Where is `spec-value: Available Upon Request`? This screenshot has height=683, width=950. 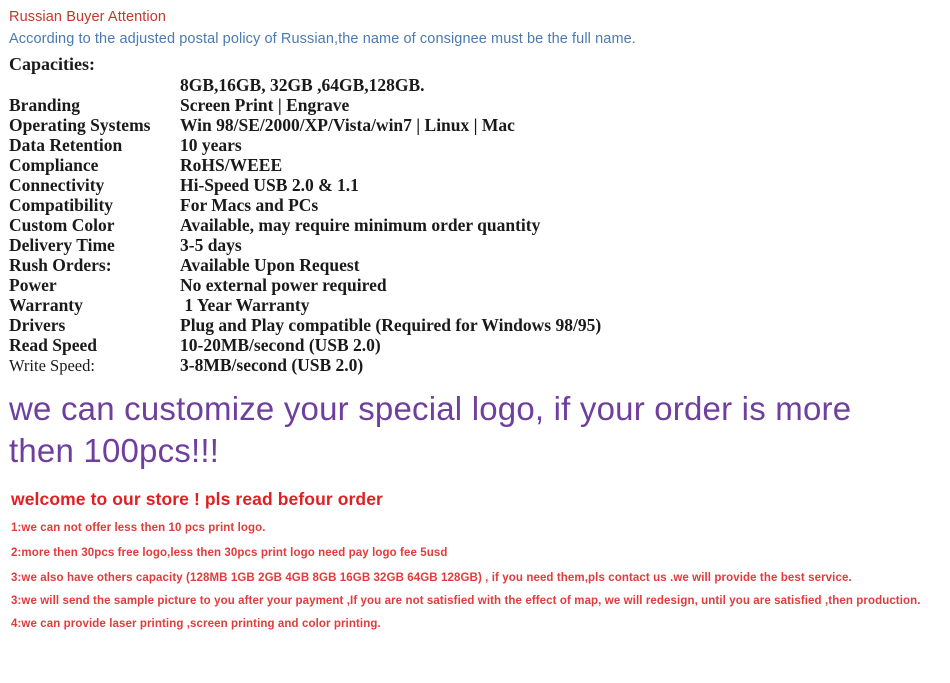
spec-value: Available Upon Request is located at coordinates (270, 265).